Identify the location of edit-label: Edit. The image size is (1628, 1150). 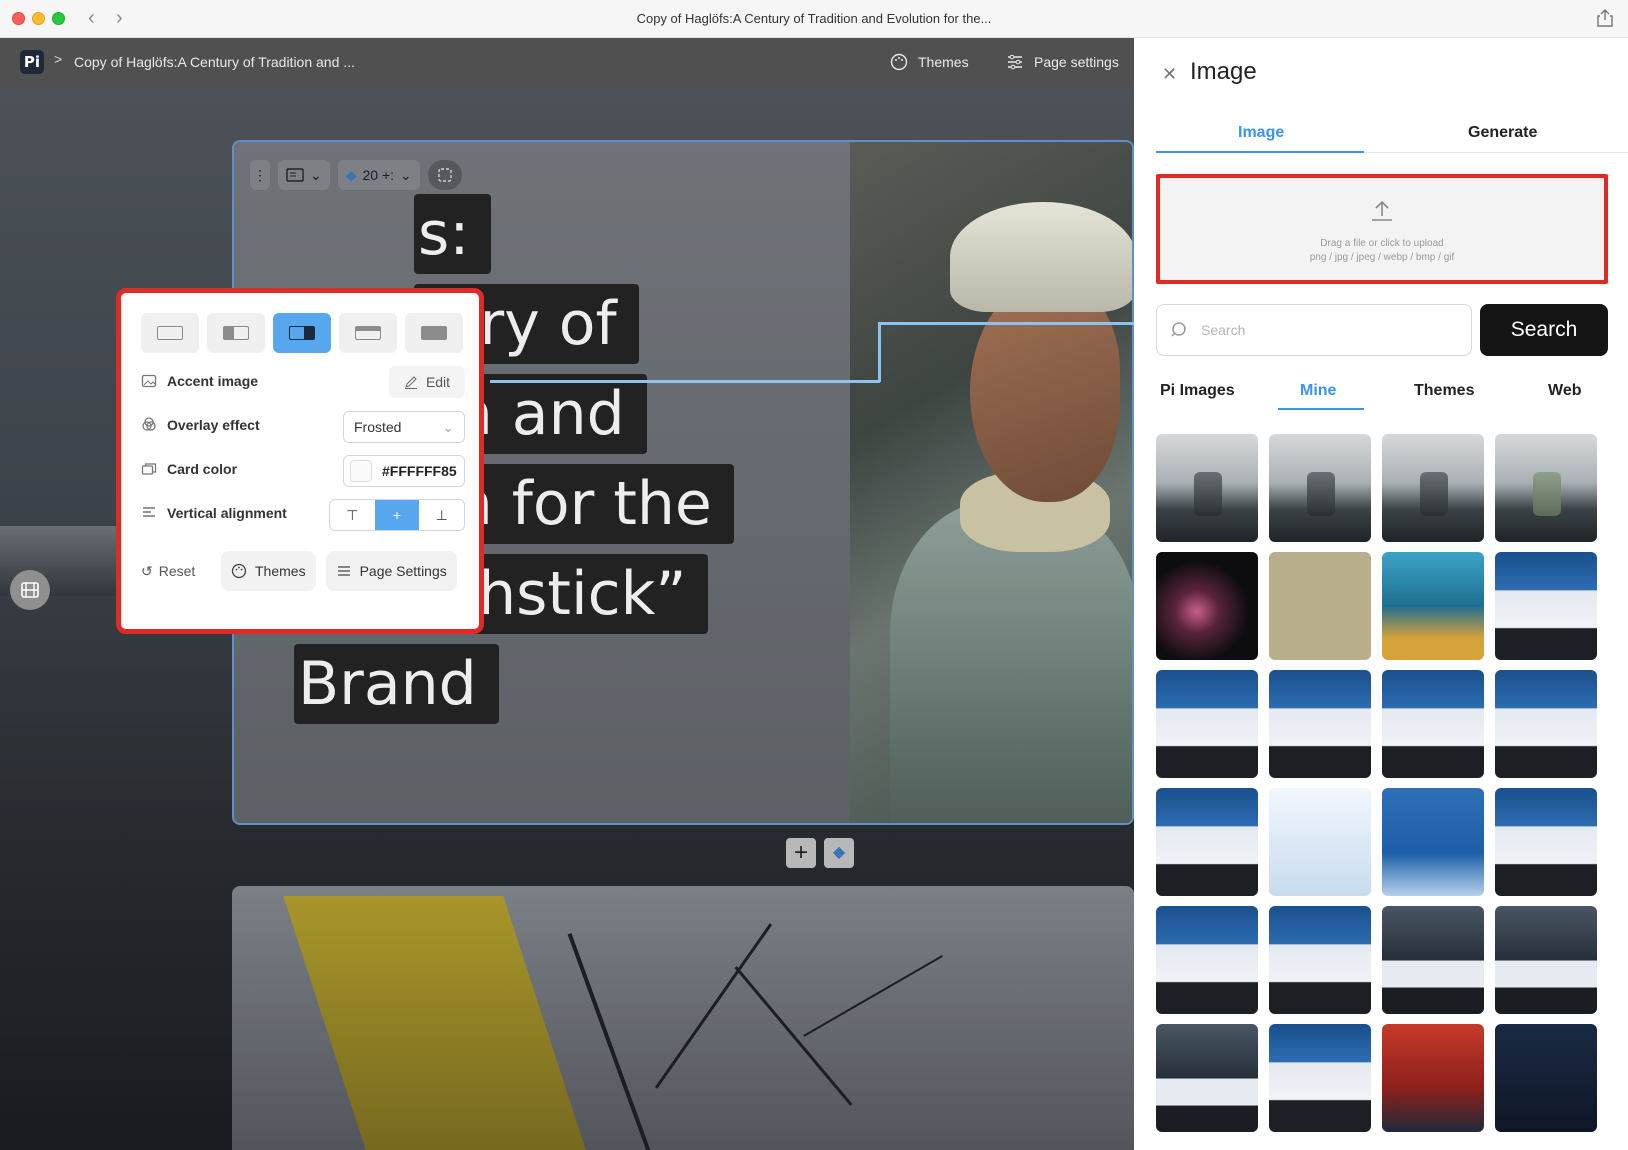
(438, 382).